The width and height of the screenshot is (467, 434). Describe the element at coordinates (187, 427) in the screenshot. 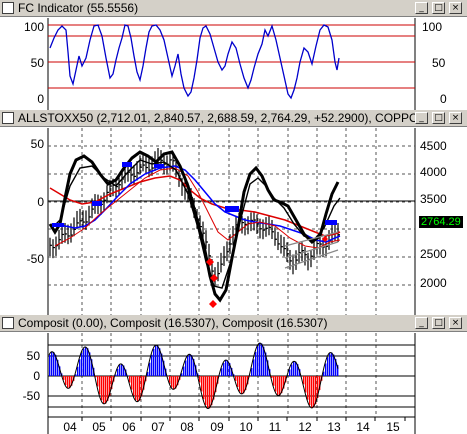

I see `year-label: 08` at that location.